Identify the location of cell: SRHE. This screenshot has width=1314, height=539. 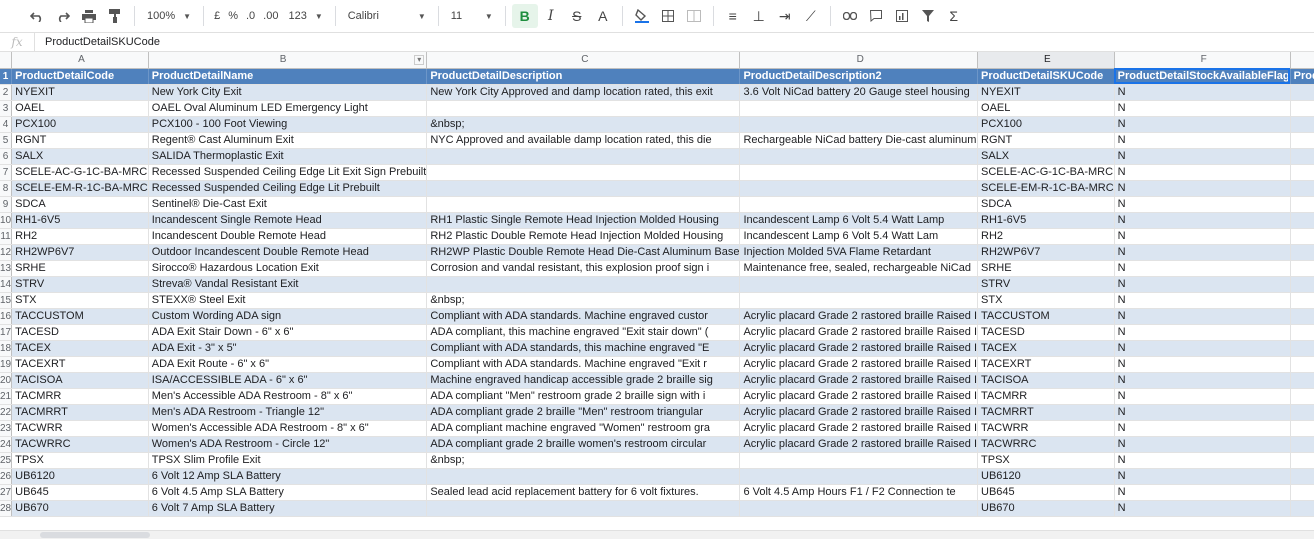
(80, 268).